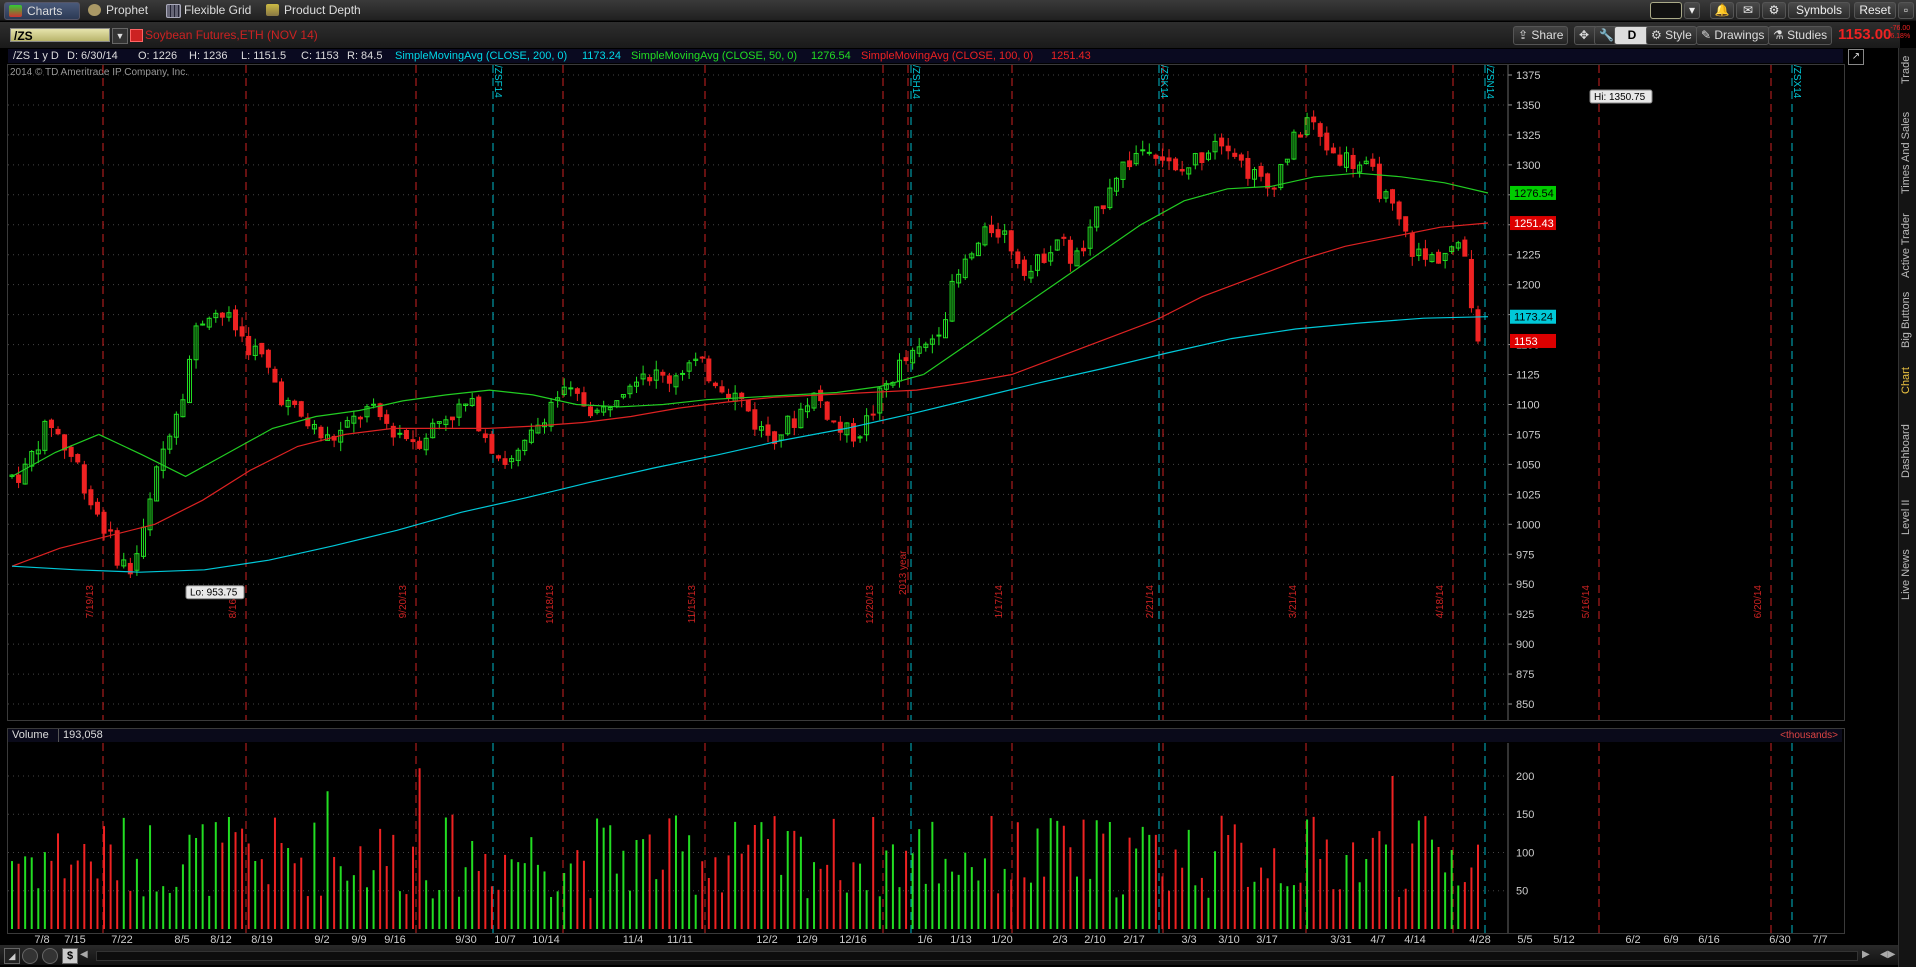  I want to click on horizontal-scrollbar, so click(977, 956).